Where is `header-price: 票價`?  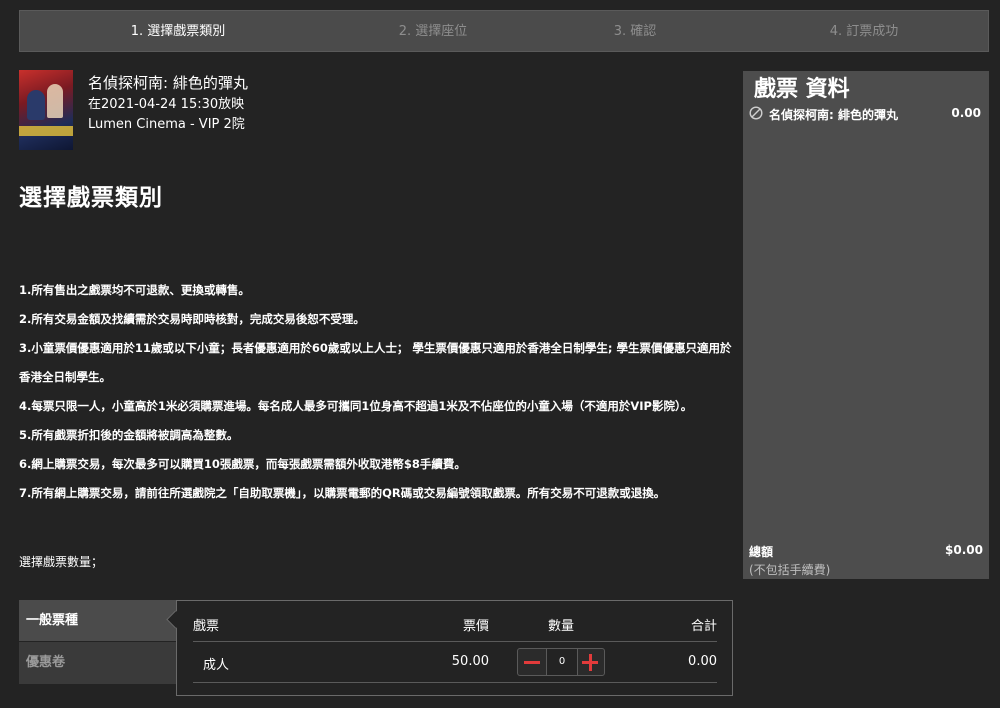
header-price: 票價 is located at coordinates (475, 626).